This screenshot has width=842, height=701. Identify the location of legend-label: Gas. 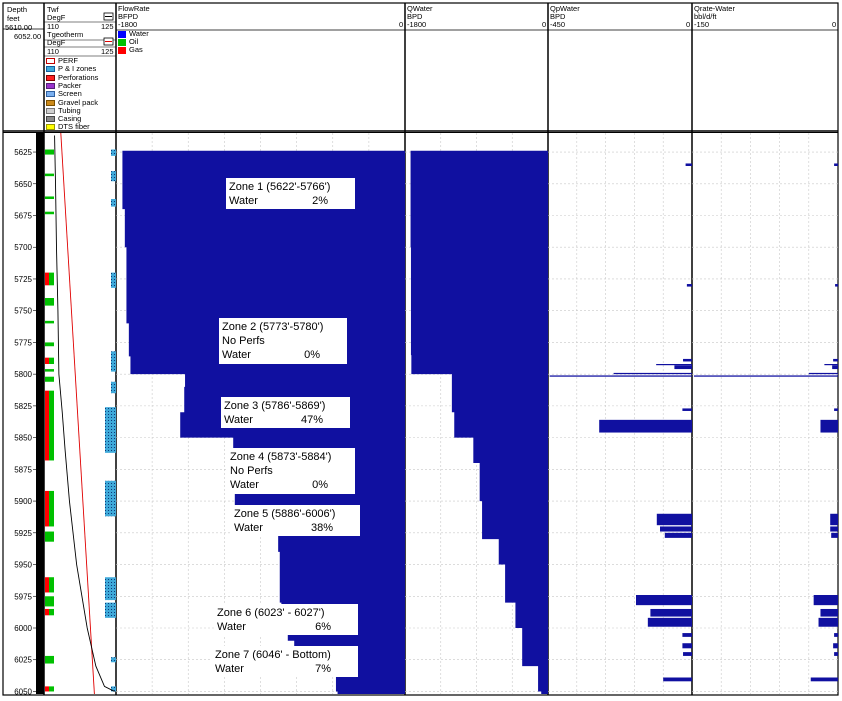
(136, 49).